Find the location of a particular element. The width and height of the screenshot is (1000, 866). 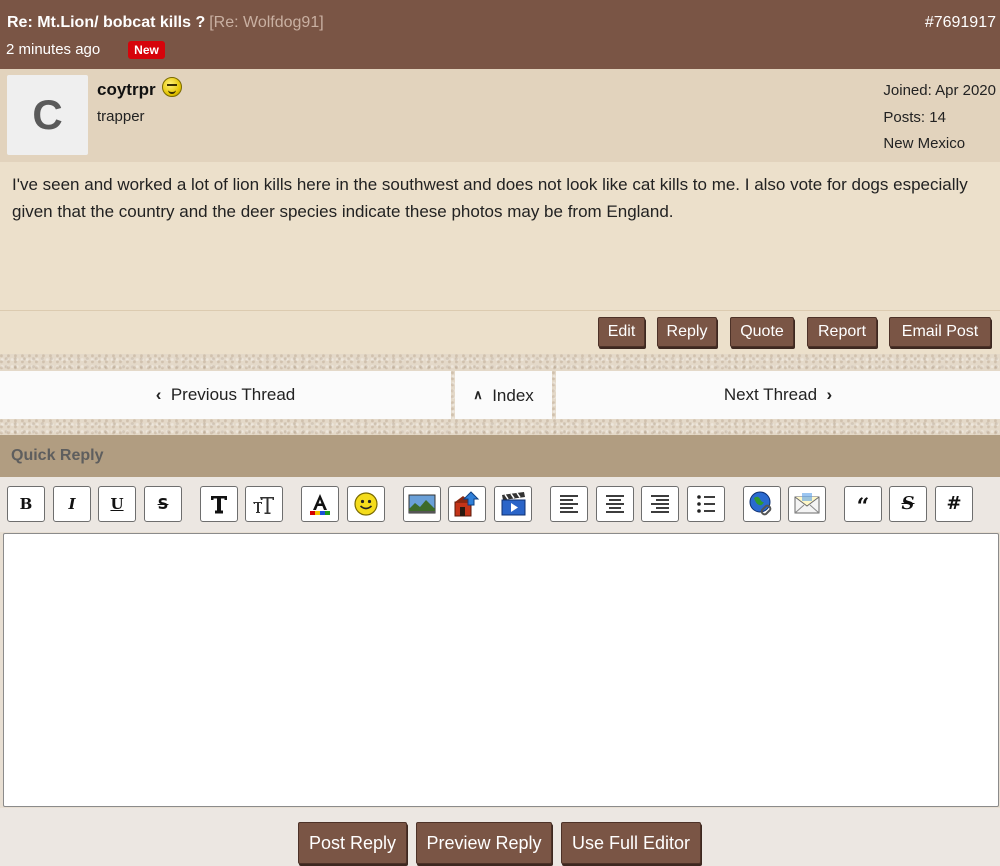

insert-video-button is located at coordinates (513, 504).